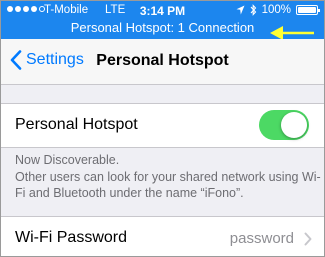  I want to click on bluetooth-icon, so click(253, 10).